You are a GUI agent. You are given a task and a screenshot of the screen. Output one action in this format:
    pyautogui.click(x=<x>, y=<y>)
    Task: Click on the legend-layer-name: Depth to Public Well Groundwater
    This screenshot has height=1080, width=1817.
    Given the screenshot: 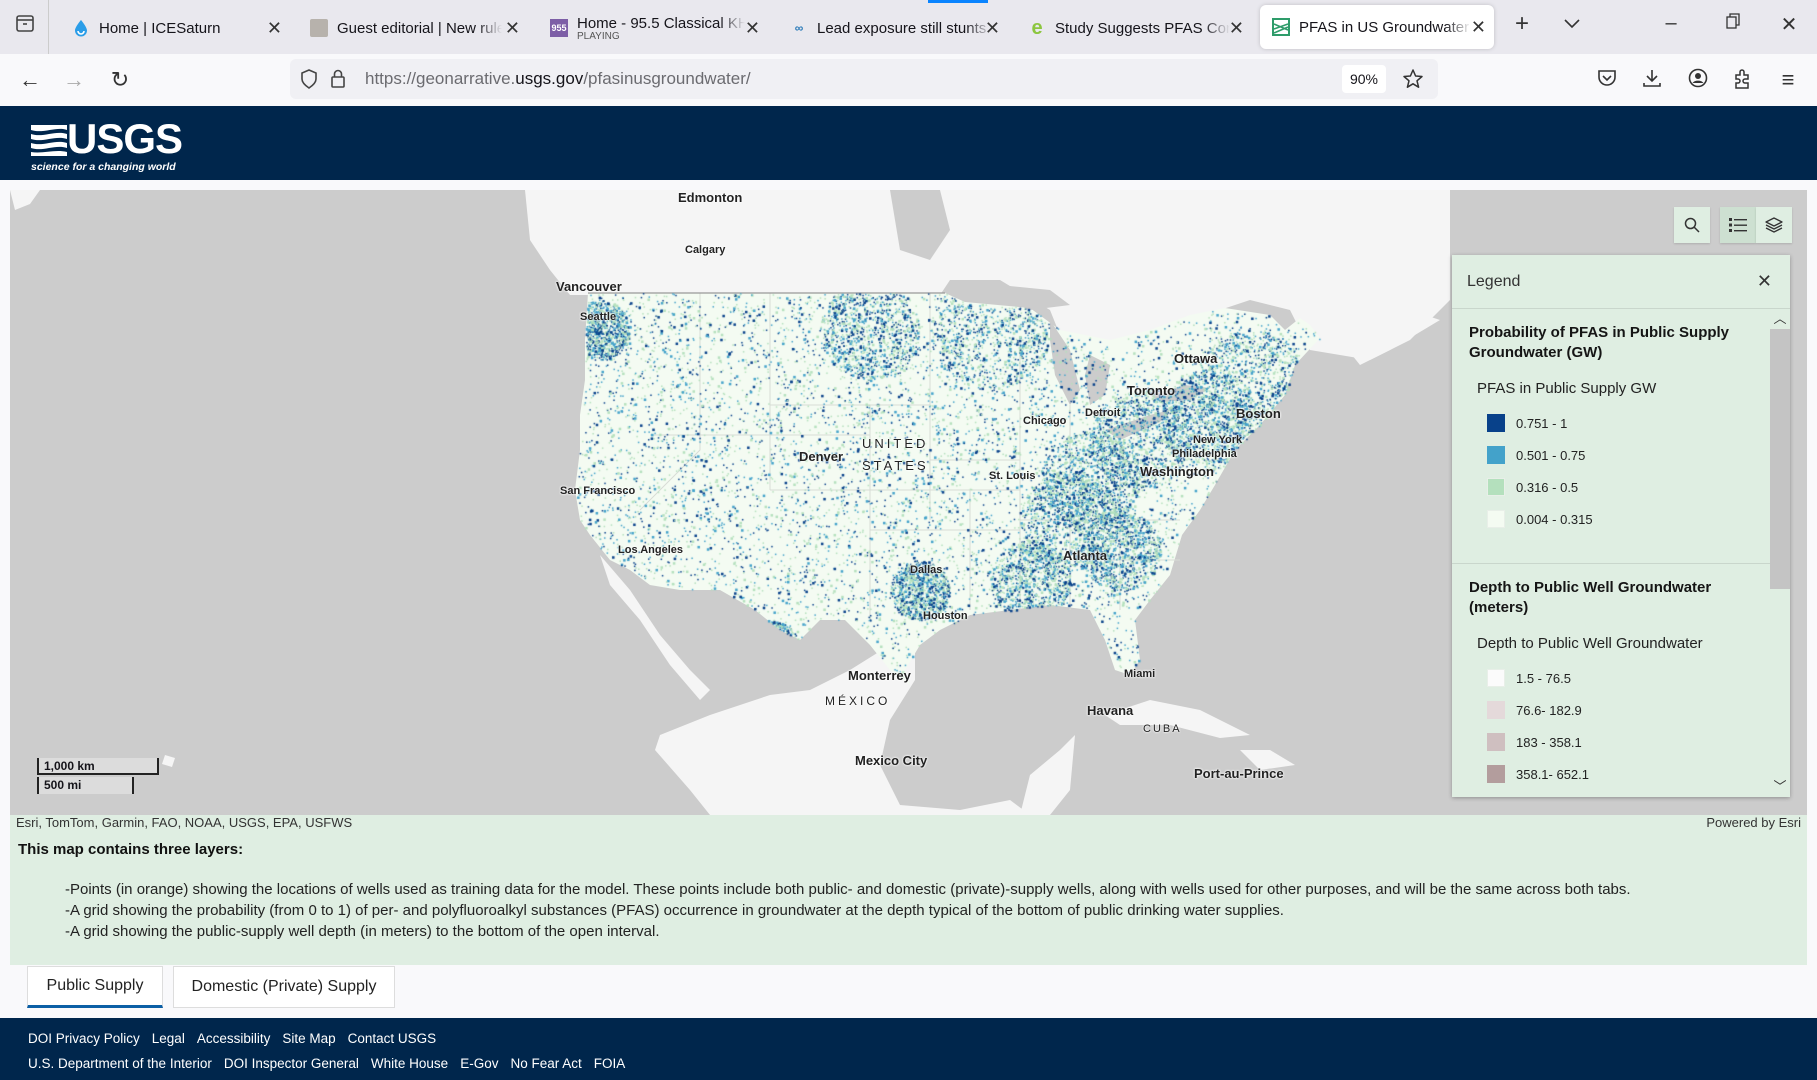 What is the action you would take?
    pyautogui.click(x=1590, y=643)
    